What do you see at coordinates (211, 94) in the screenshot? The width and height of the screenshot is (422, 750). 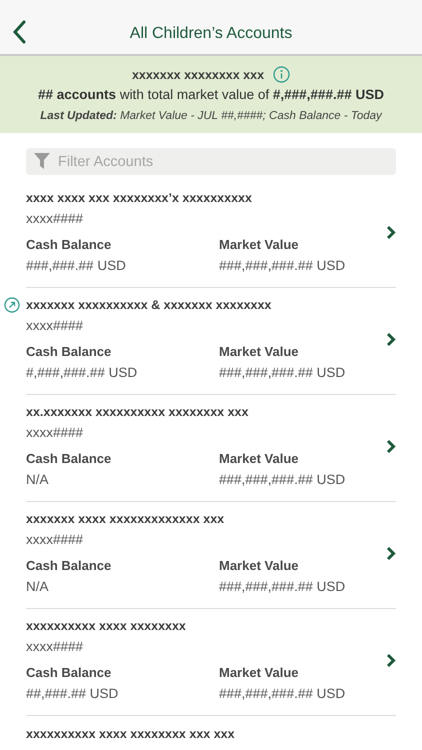 I see `summary-totals: ## accounts with total market value of #,###,###.## USD` at bounding box center [211, 94].